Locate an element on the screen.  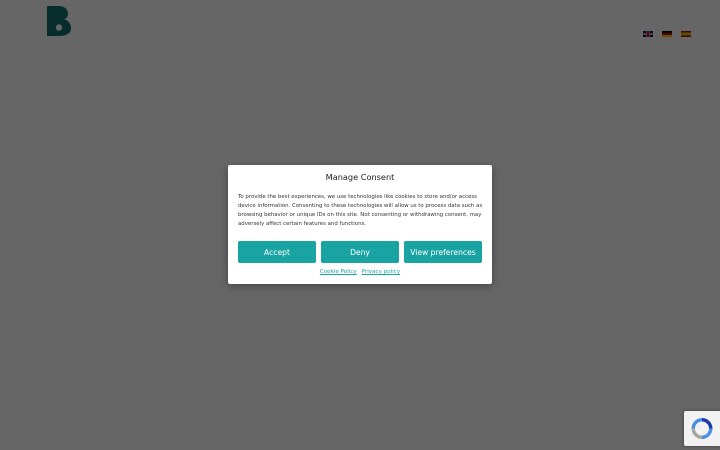
consent-button-row: Accept Deny View preferences is located at coordinates (360, 252).